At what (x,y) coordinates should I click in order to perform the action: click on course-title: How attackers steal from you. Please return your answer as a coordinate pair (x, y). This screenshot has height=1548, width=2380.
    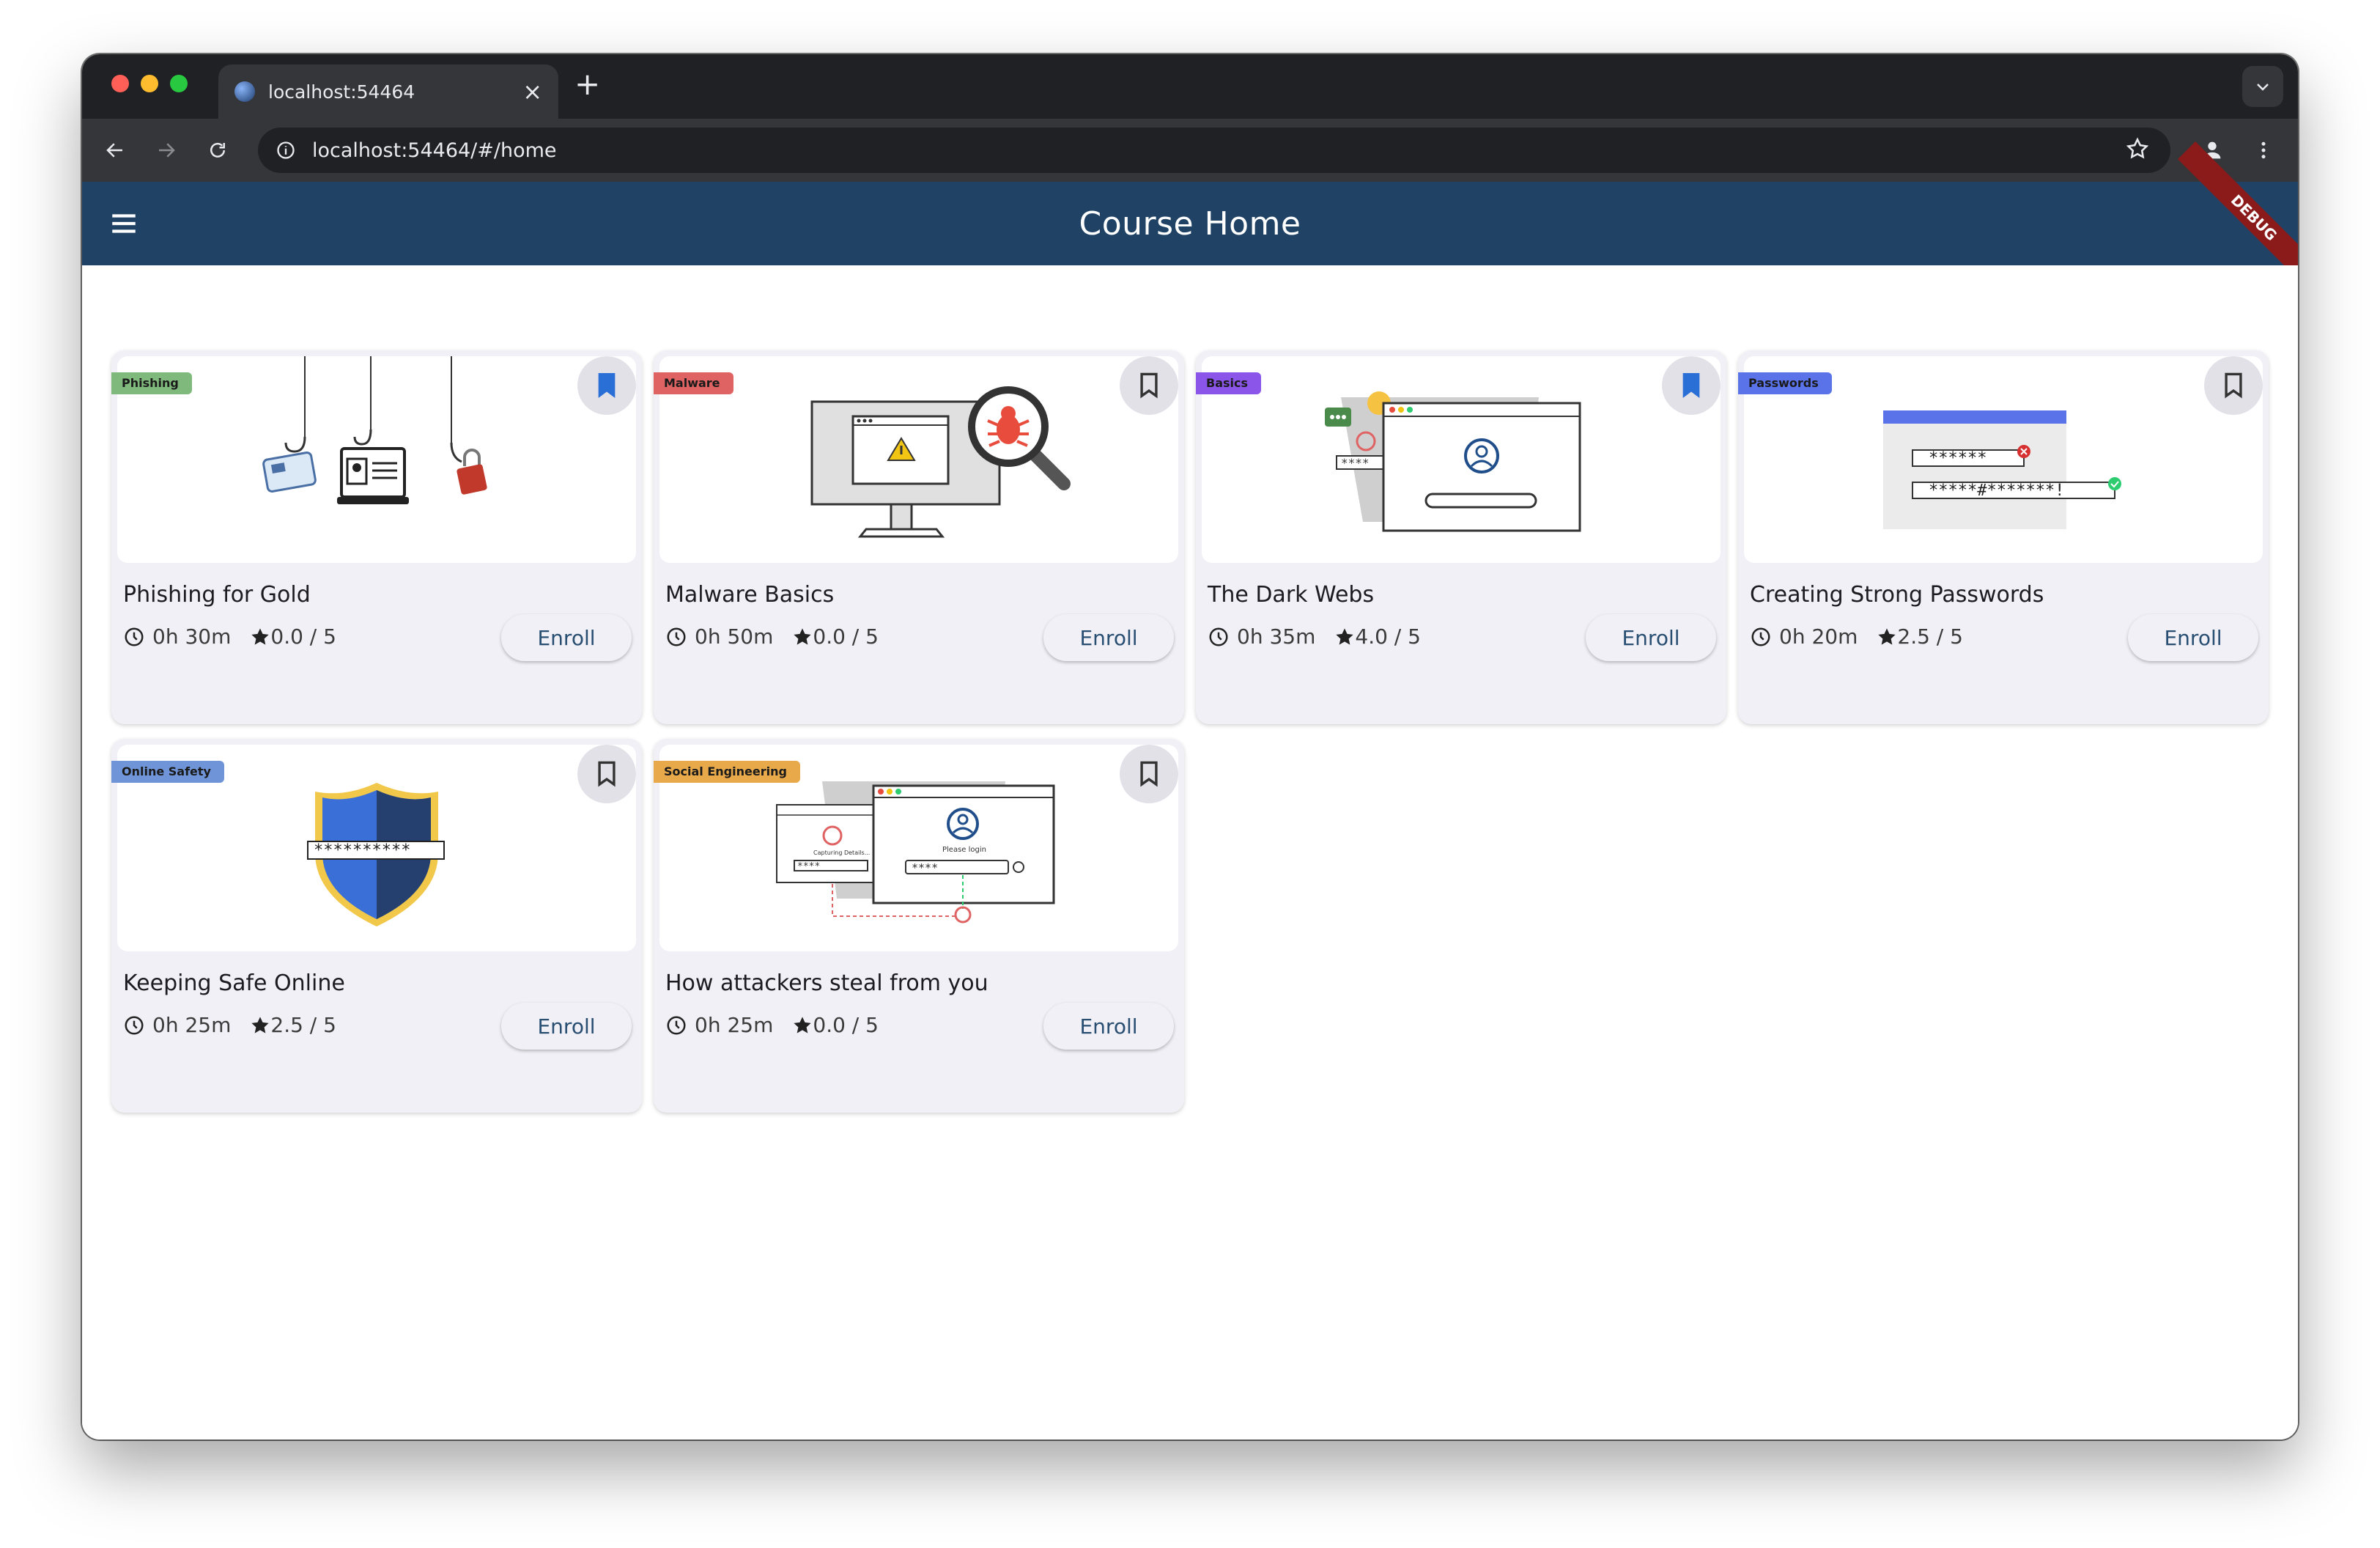
    Looking at the image, I should click on (826, 983).